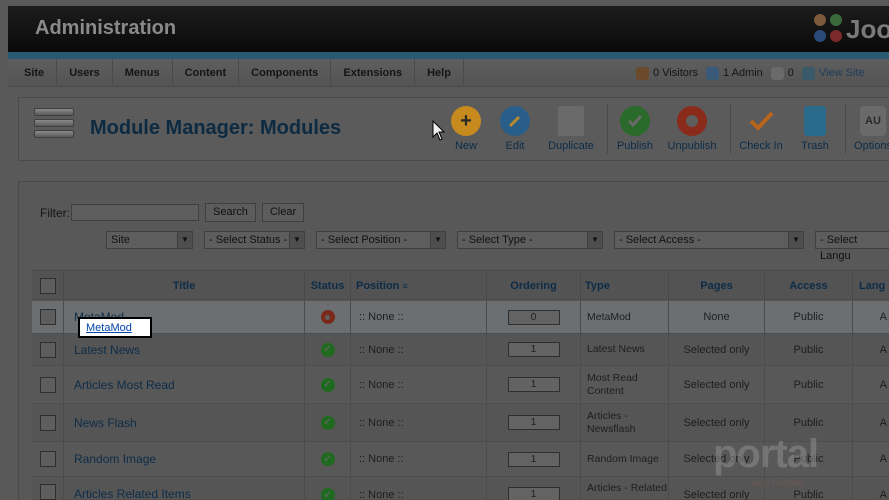 This screenshot has width=889, height=500. Describe the element at coordinates (867, 28) in the screenshot. I see `logo-text: Joo` at that location.